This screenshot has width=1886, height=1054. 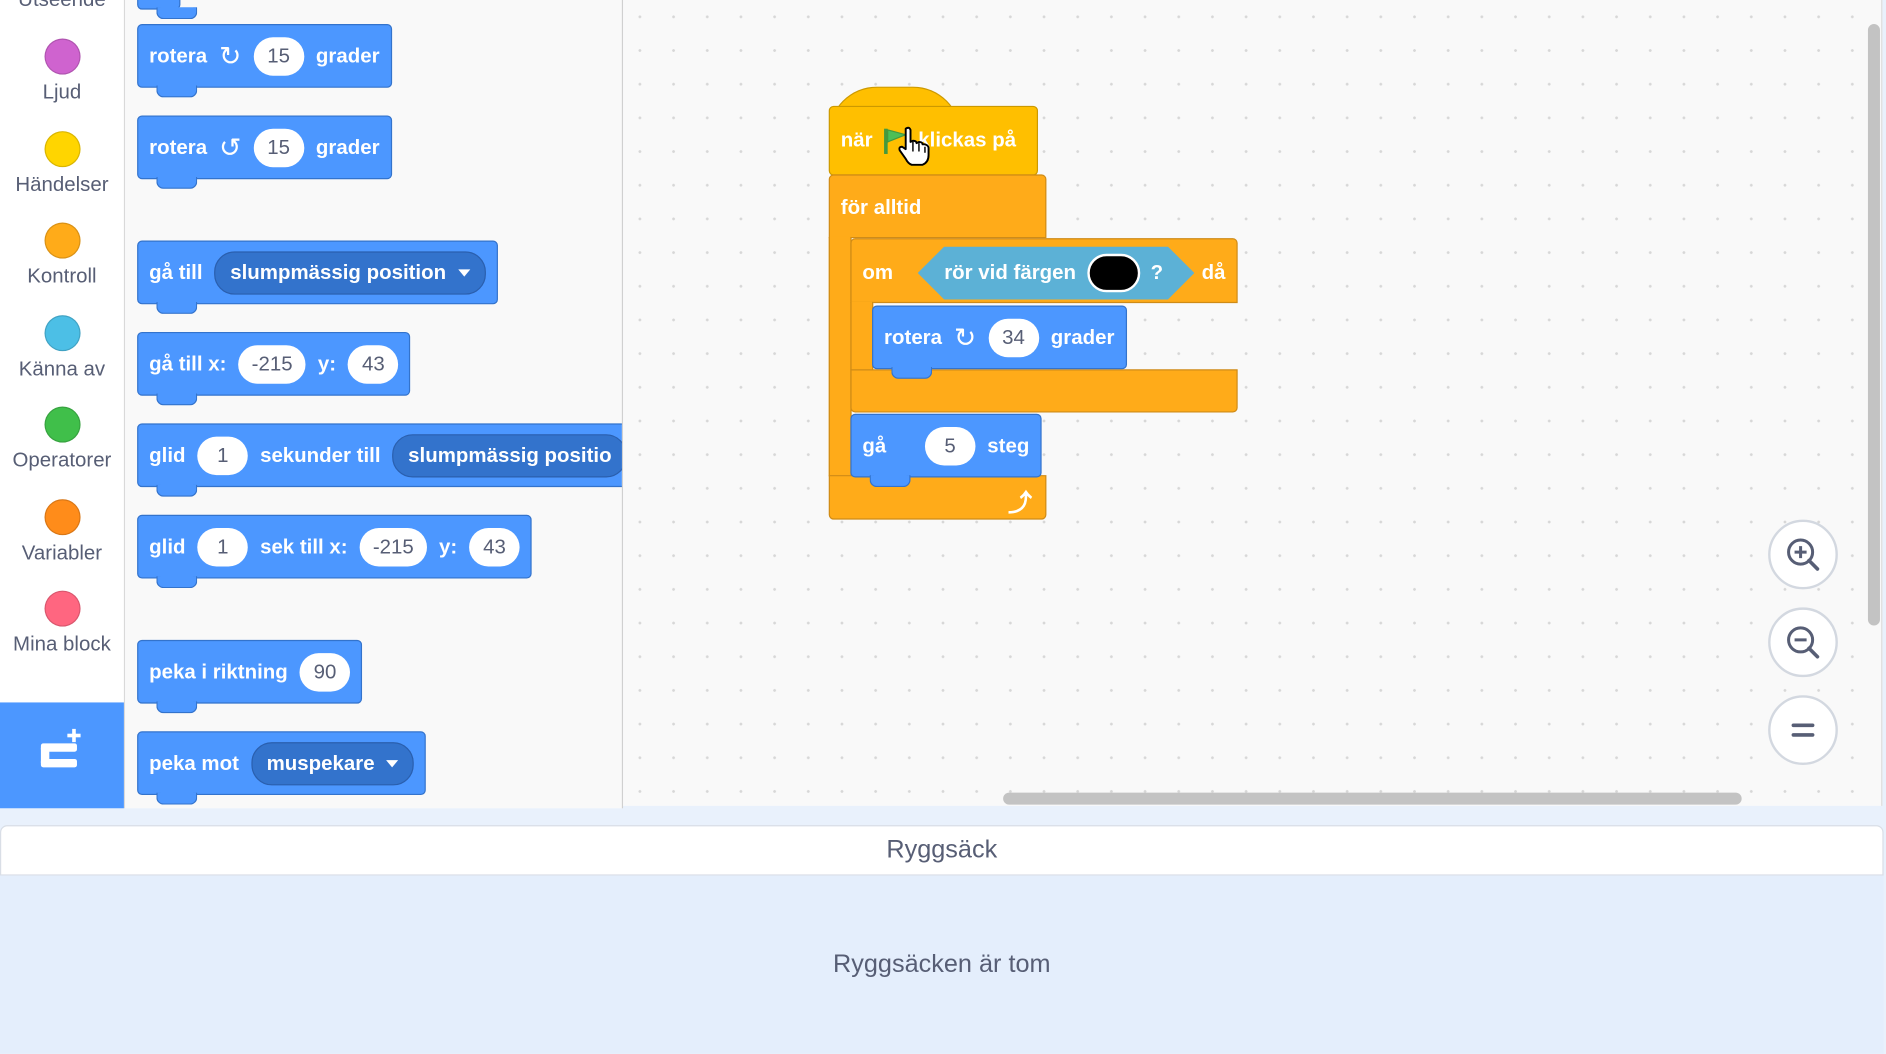 What do you see at coordinates (332, 763) in the screenshot?
I see `point-towards-dropdown: muspekare` at bounding box center [332, 763].